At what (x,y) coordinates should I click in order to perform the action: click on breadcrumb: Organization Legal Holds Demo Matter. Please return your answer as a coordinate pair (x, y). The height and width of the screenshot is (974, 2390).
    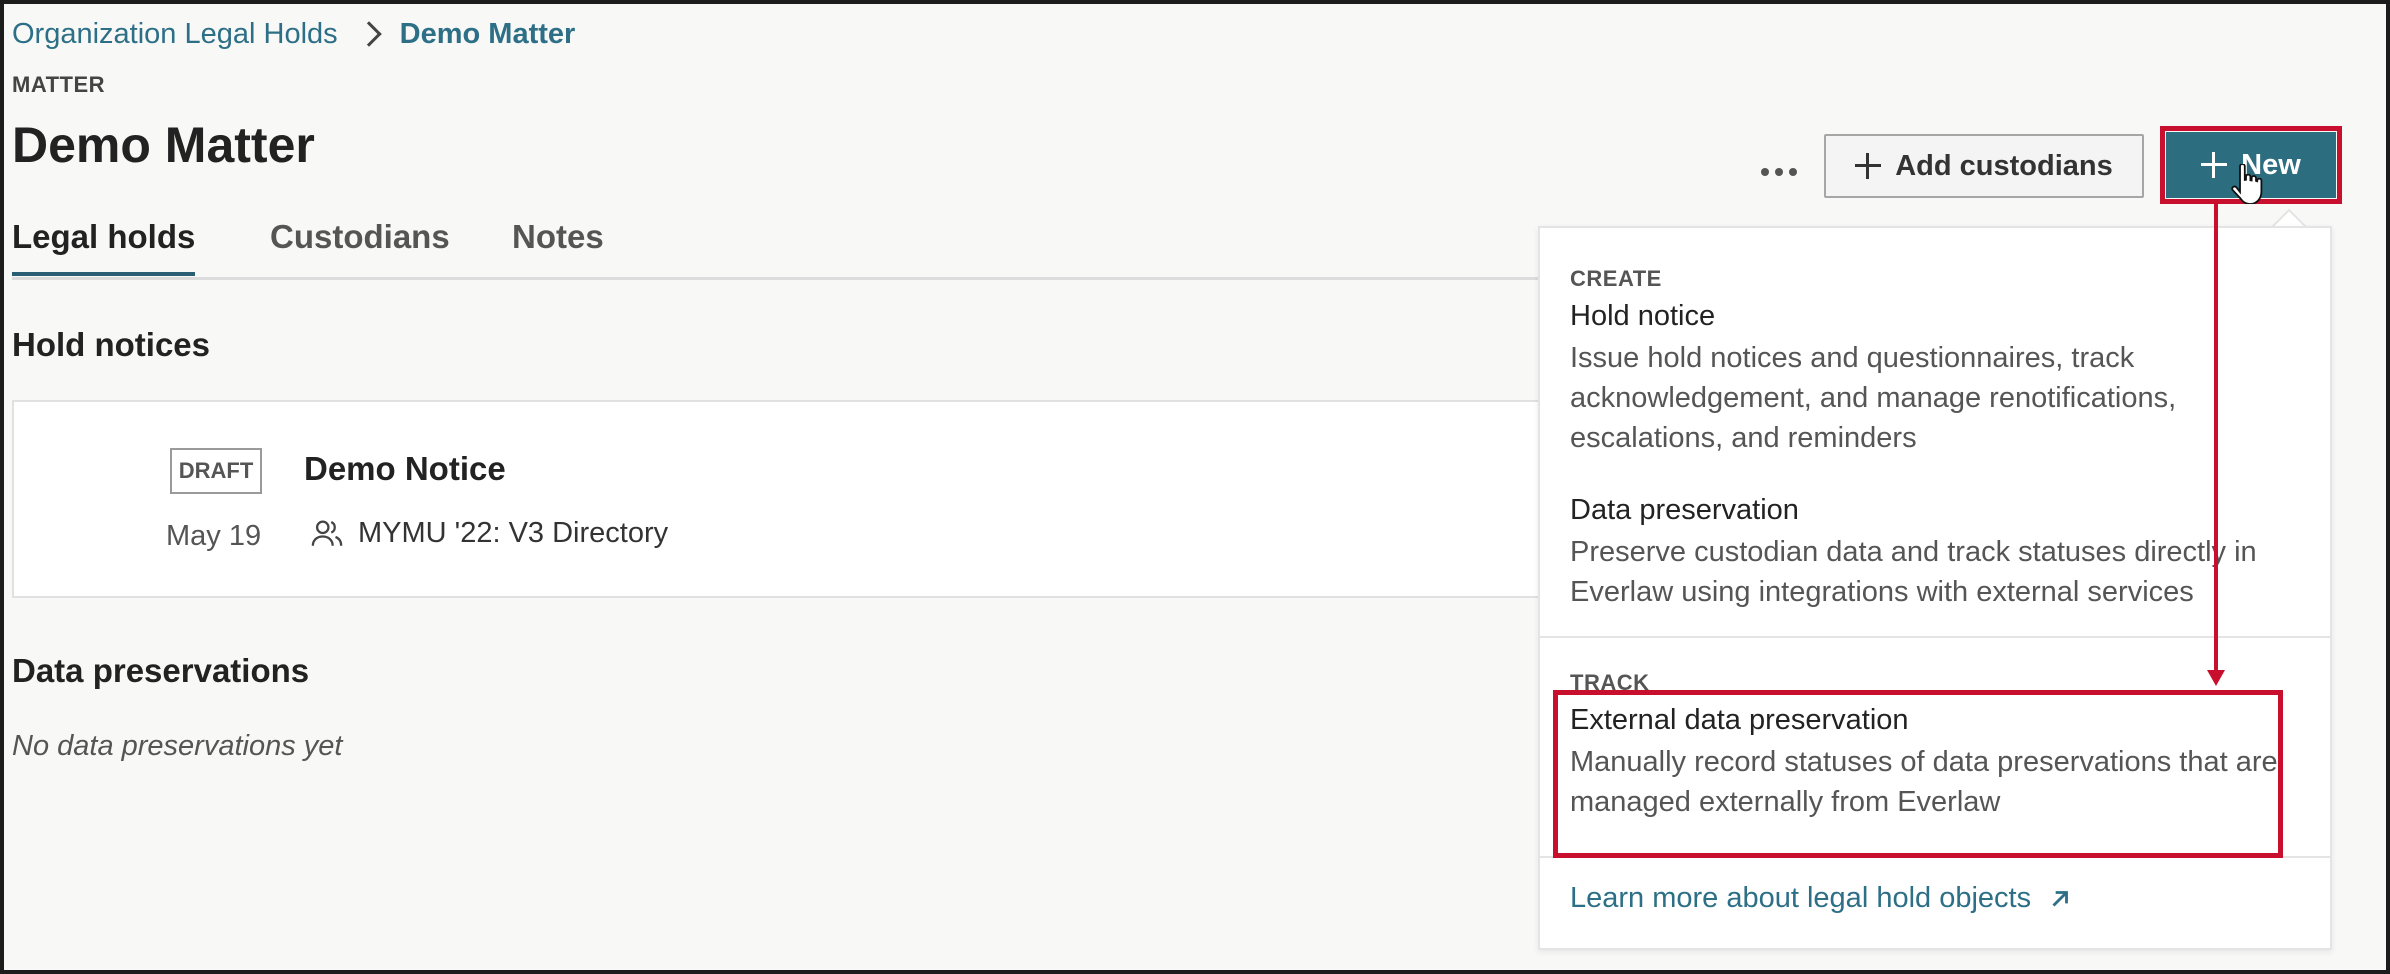
    Looking at the image, I should click on (293, 34).